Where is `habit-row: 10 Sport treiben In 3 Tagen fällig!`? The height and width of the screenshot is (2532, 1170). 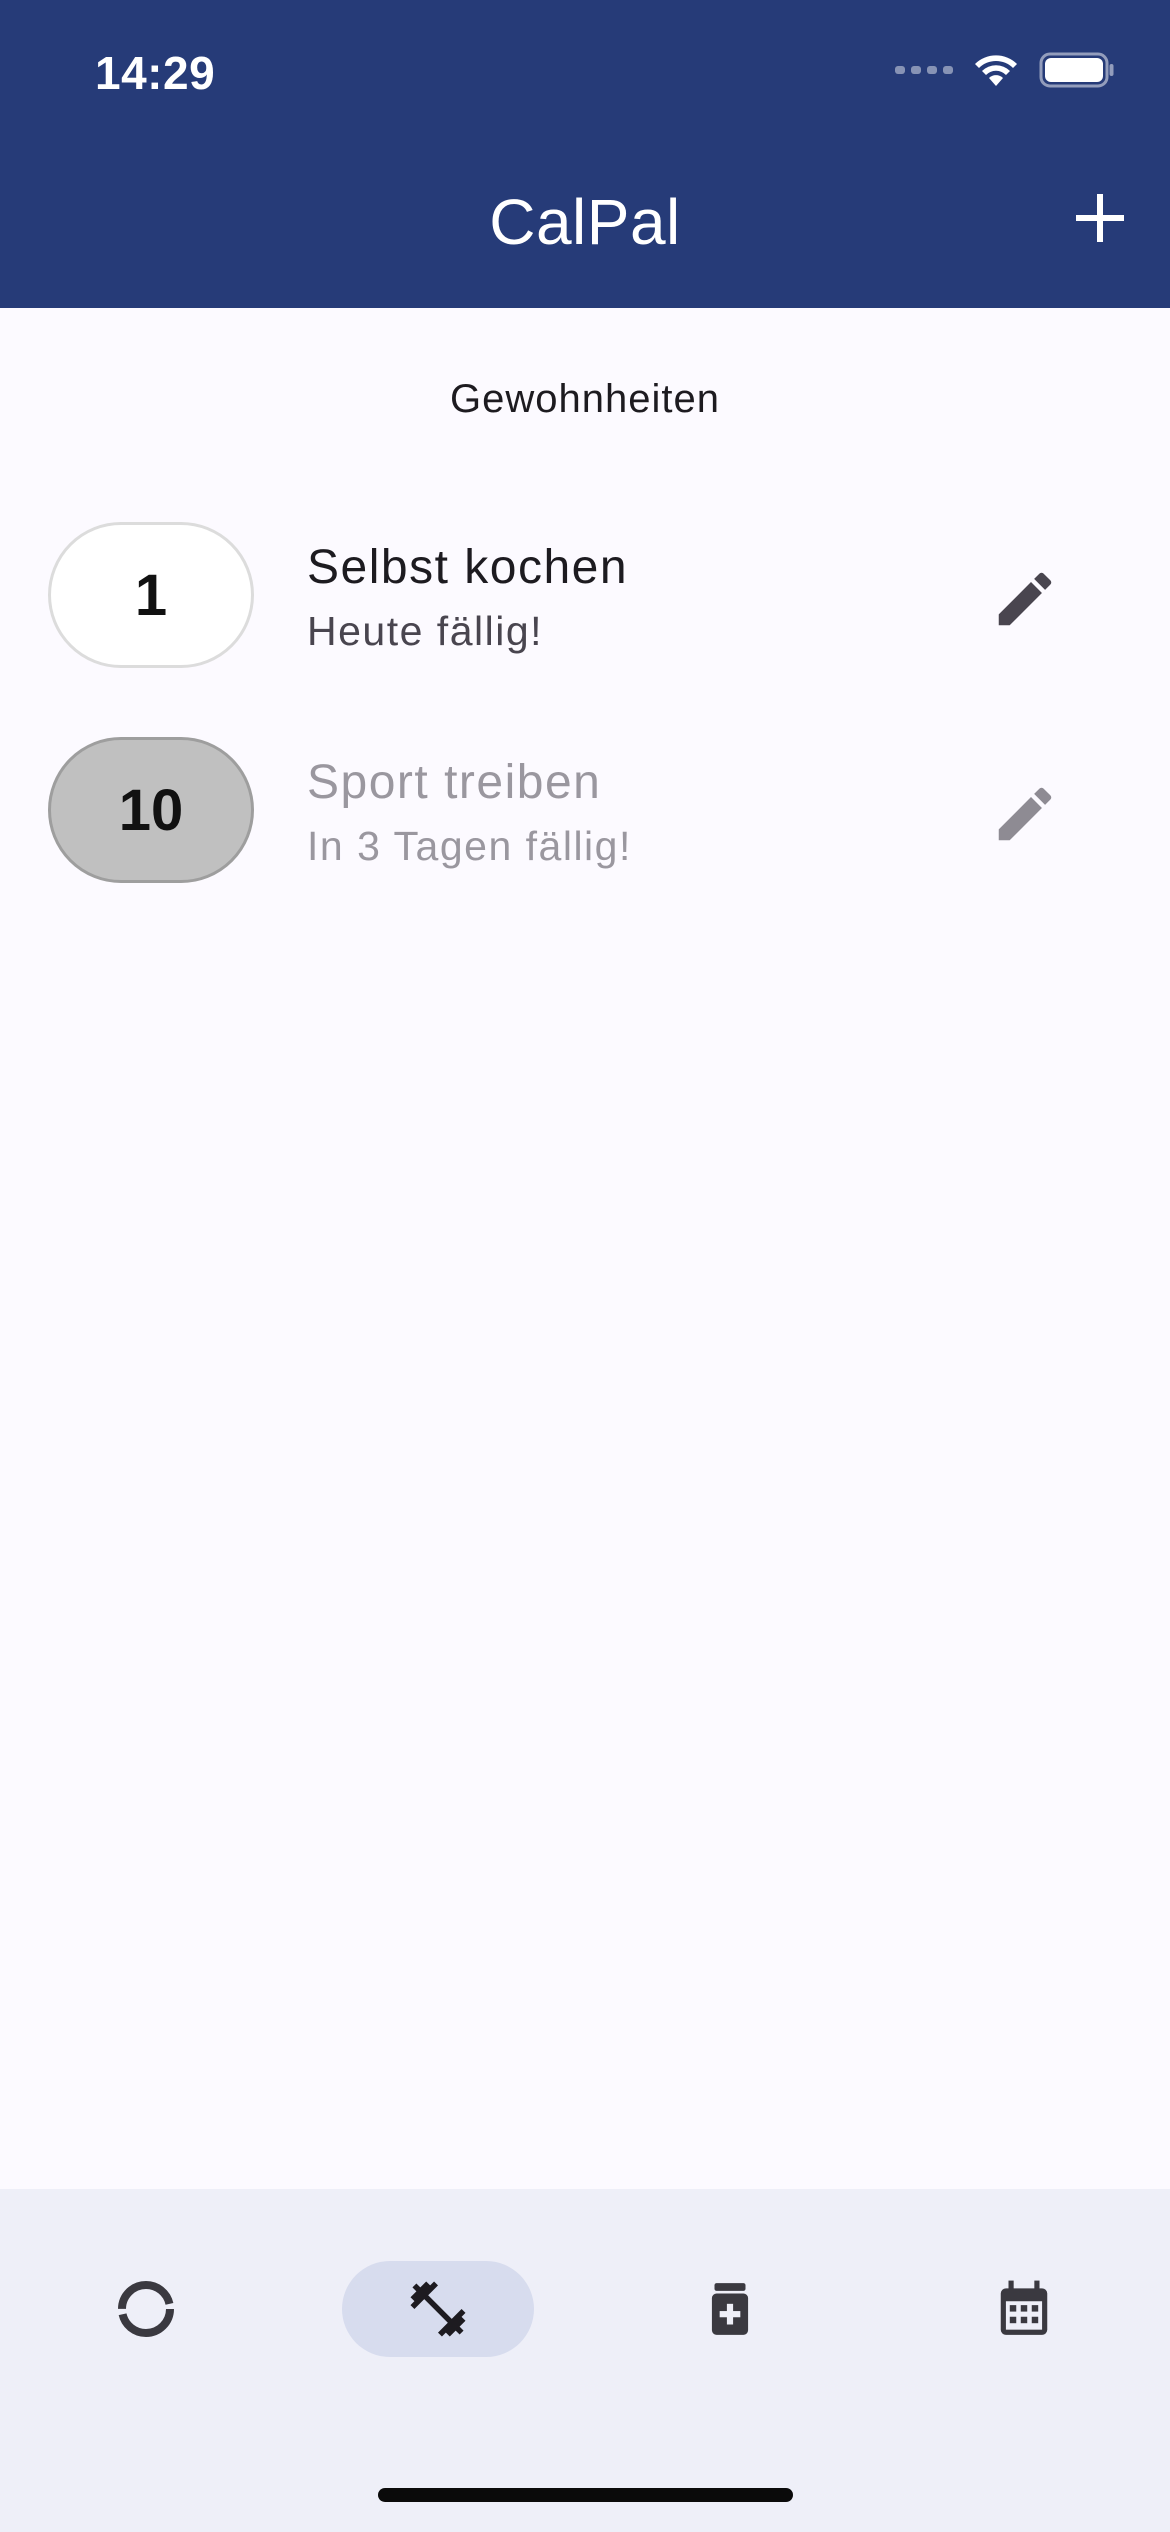
habit-row: 10 Sport treiben In 3 Tagen fällig! is located at coordinates (585, 813).